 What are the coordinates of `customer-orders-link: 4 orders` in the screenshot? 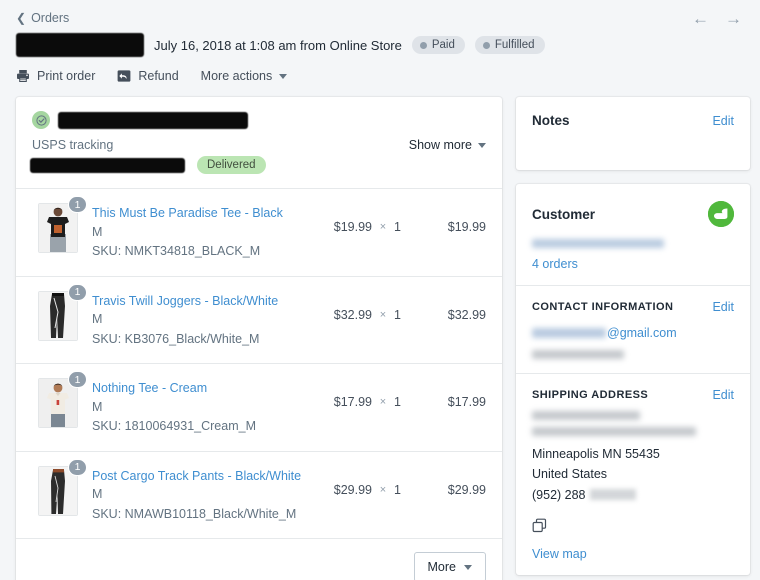 It's located at (633, 264).